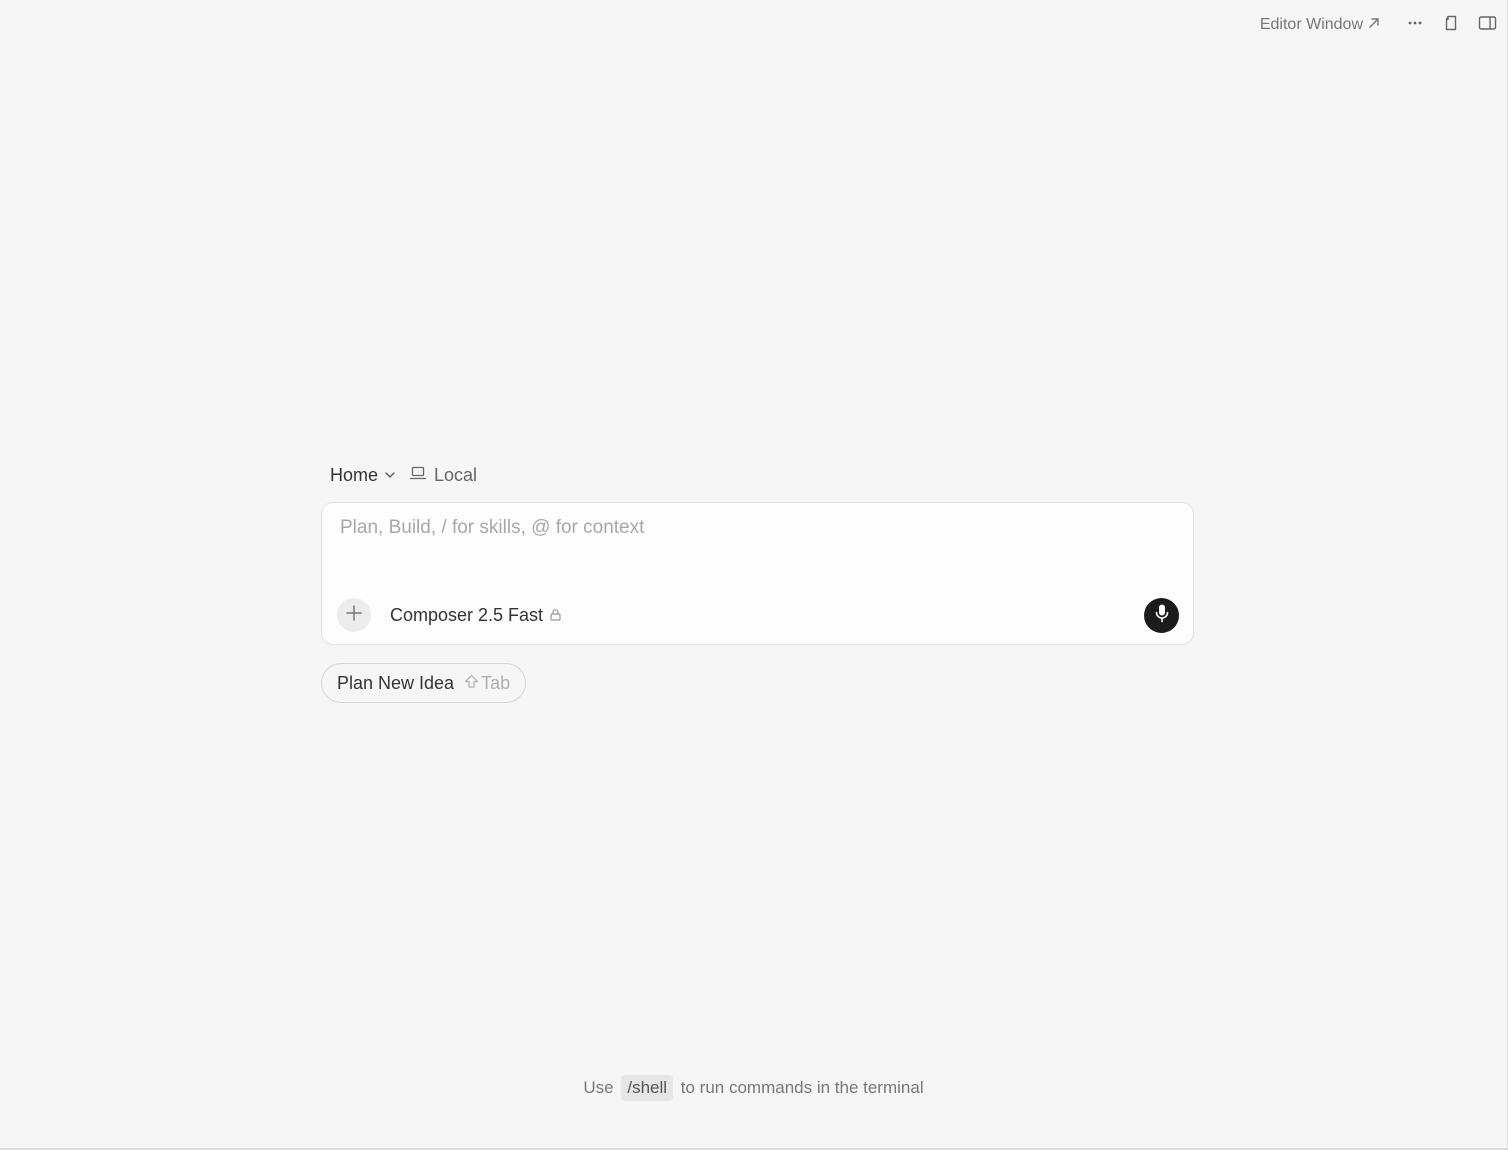 The image size is (1508, 1150). I want to click on plan-new-idea-button: Plan New Idea Tab, so click(424, 683).